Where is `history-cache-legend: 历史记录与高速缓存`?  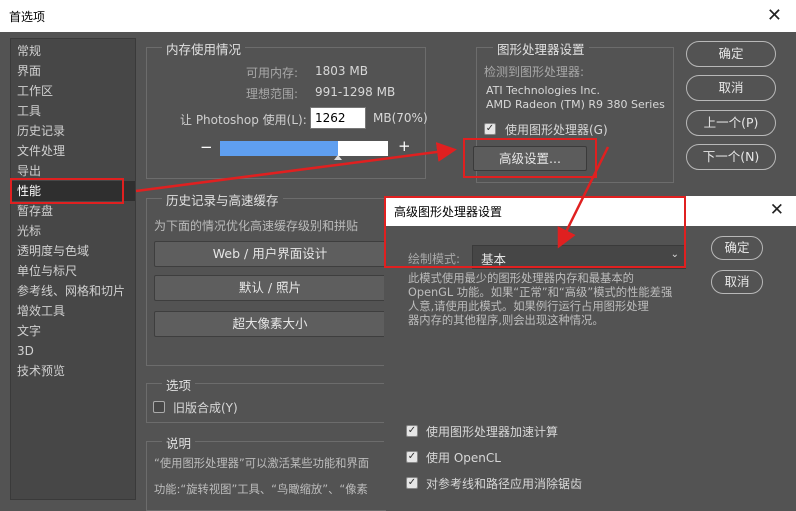
history-cache-legend: 历史记录与高速缓存 is located at coordinates (222, 199).